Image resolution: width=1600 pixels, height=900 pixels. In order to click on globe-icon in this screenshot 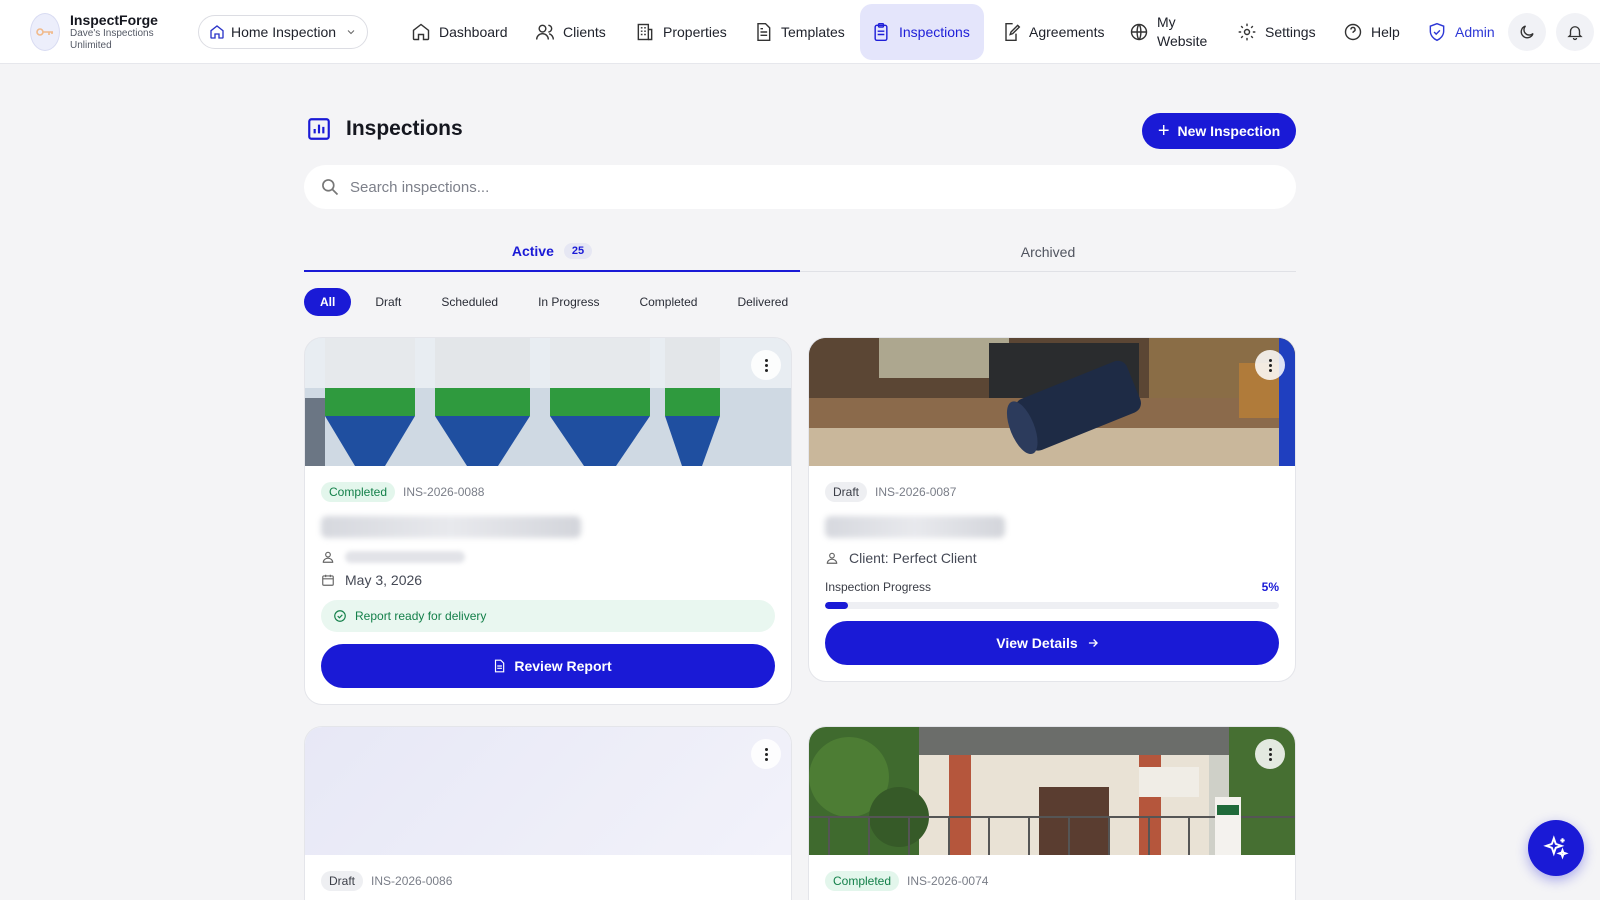, I will do `click(1139, 32)`.